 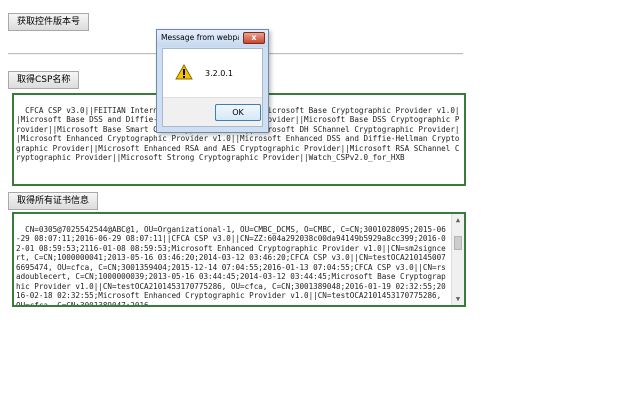 I want to click on close-icon: x, so click(x=254, y=38).